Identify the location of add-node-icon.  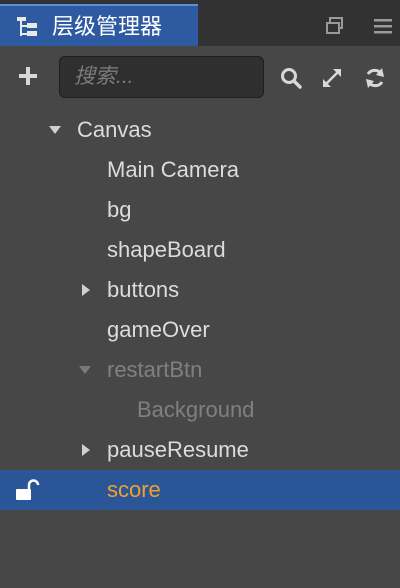
(28, 76).